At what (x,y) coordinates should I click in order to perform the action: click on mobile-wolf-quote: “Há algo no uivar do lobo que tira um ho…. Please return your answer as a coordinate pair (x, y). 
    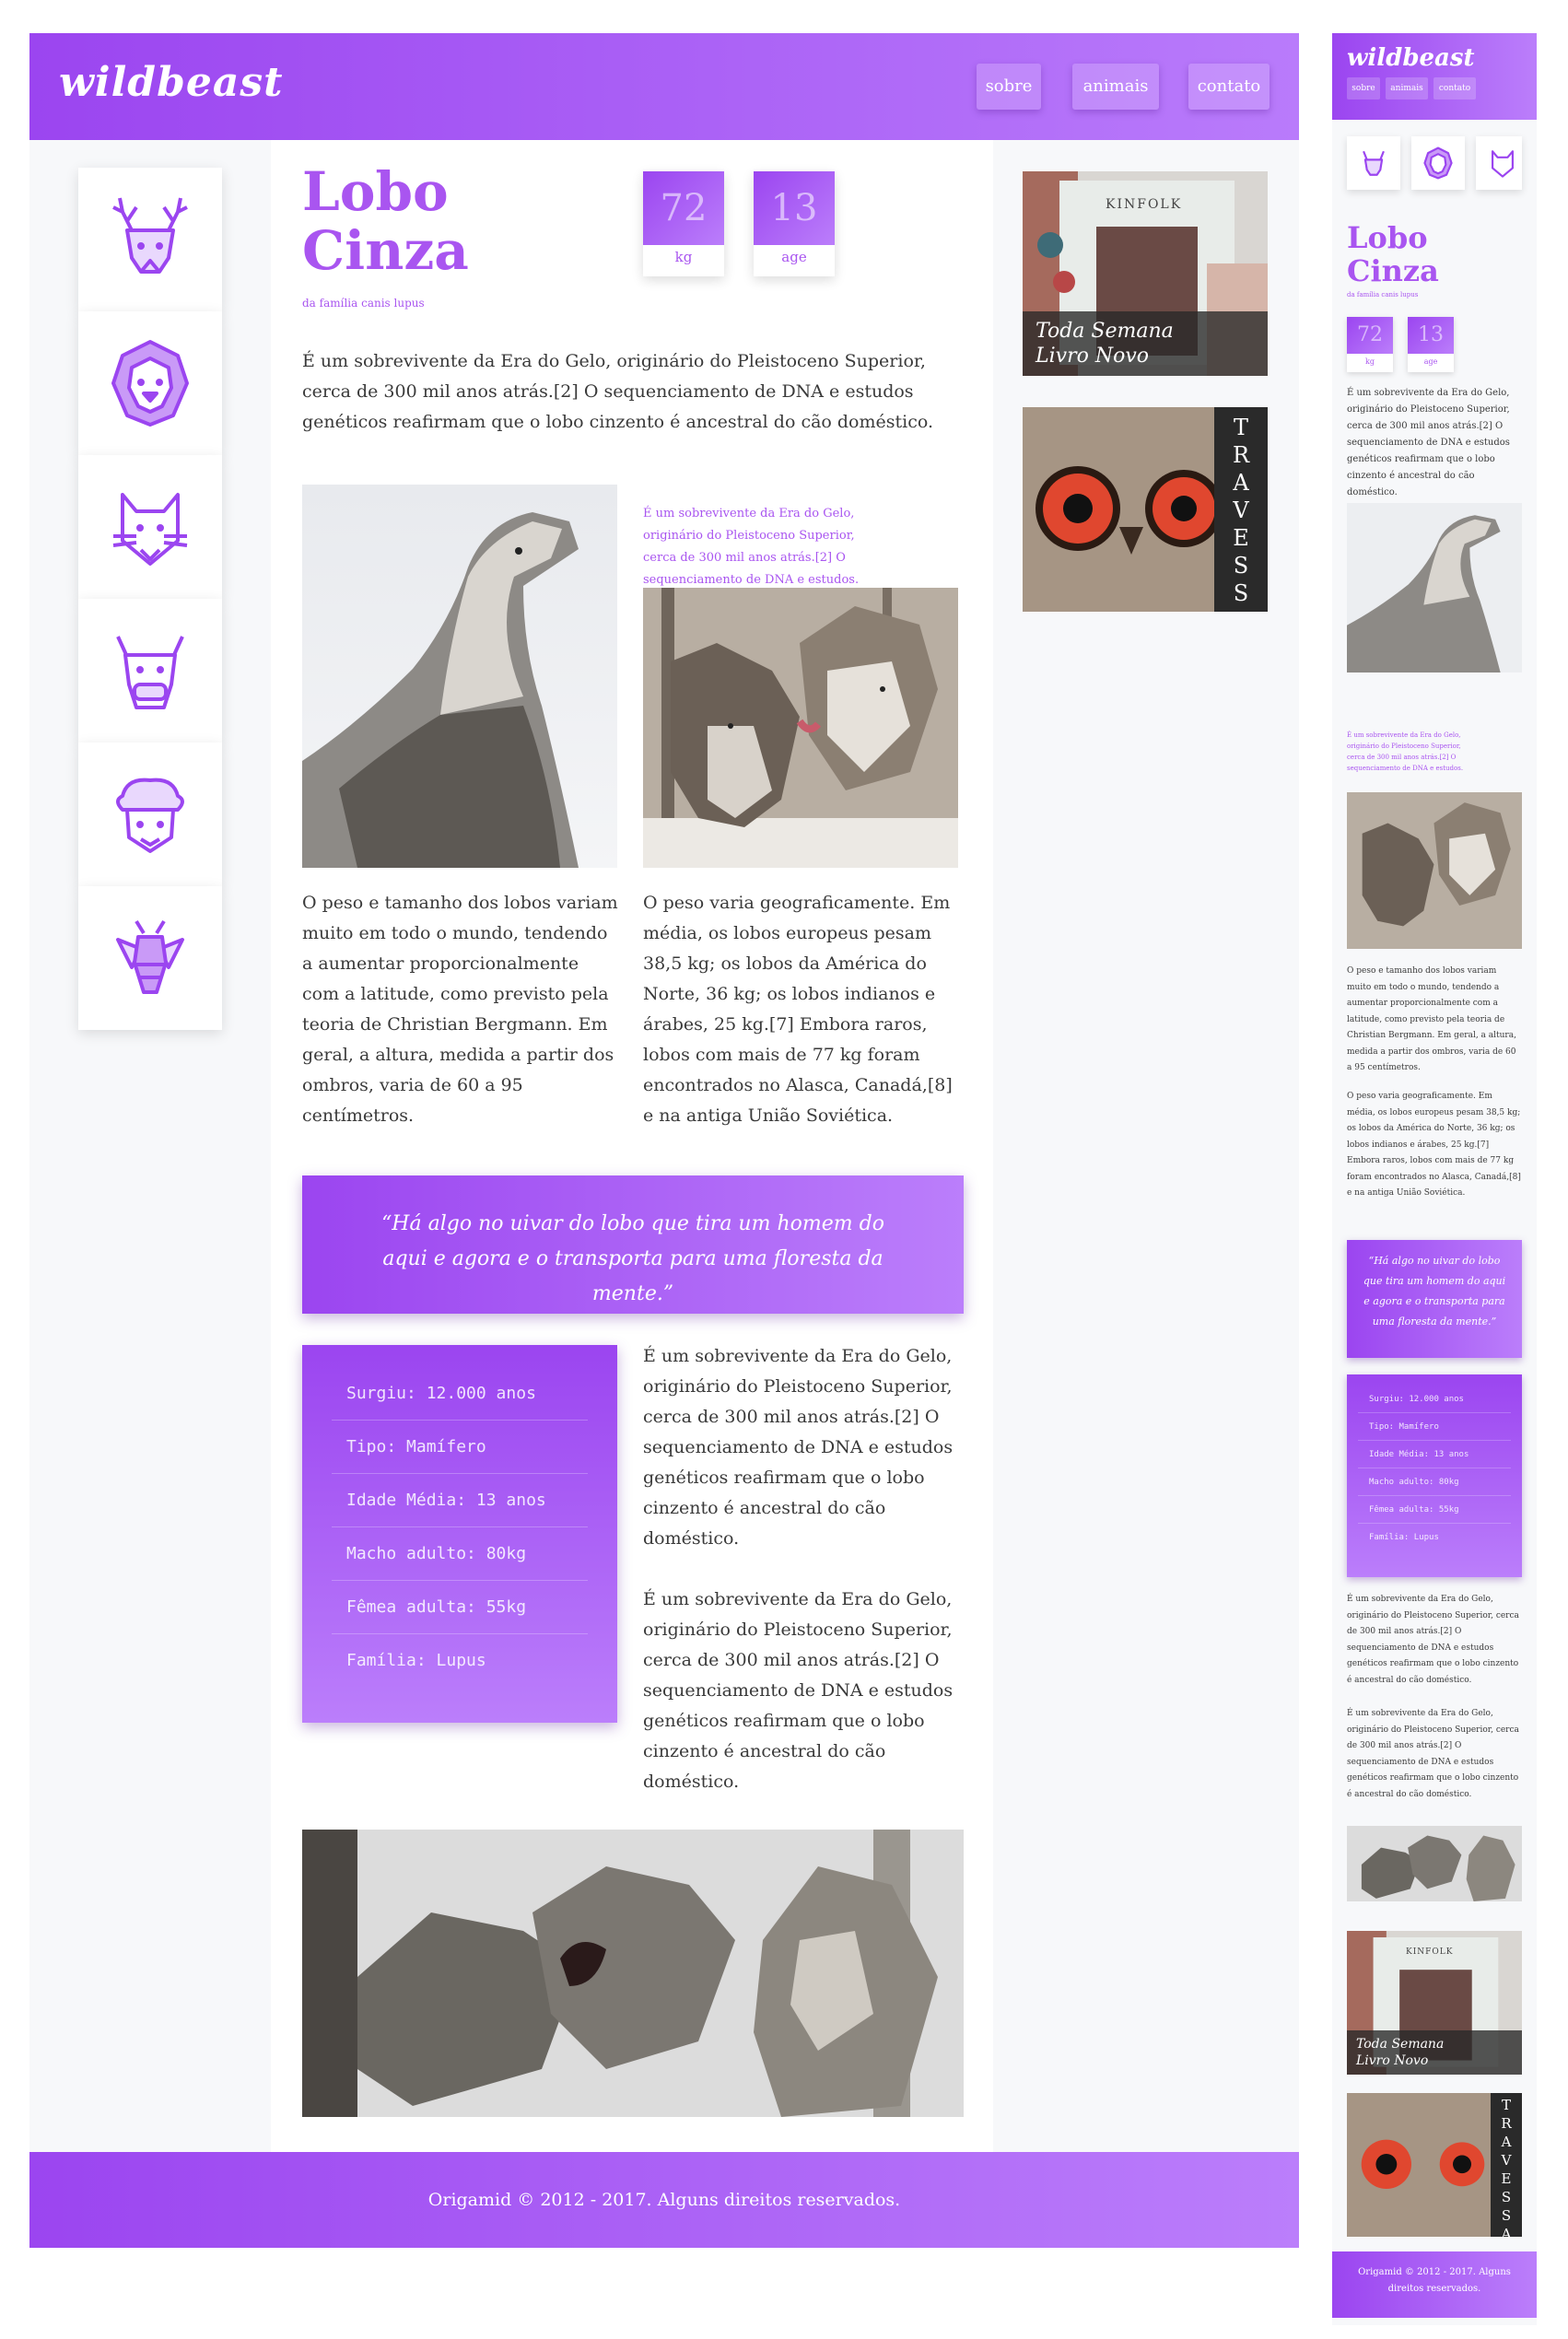
    Looking at the image, I should click on (1435, 1299).